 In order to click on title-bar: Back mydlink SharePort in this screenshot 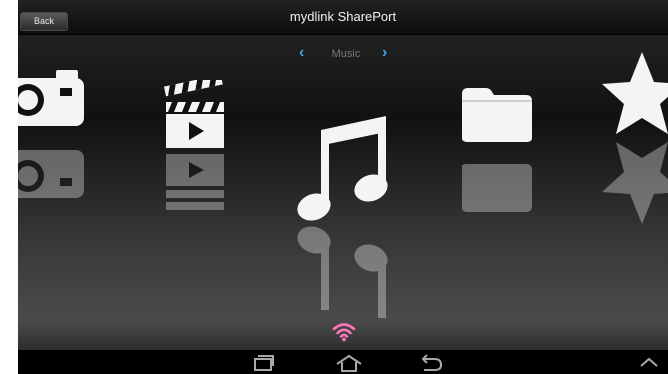, I will do `click(343, 17)`.